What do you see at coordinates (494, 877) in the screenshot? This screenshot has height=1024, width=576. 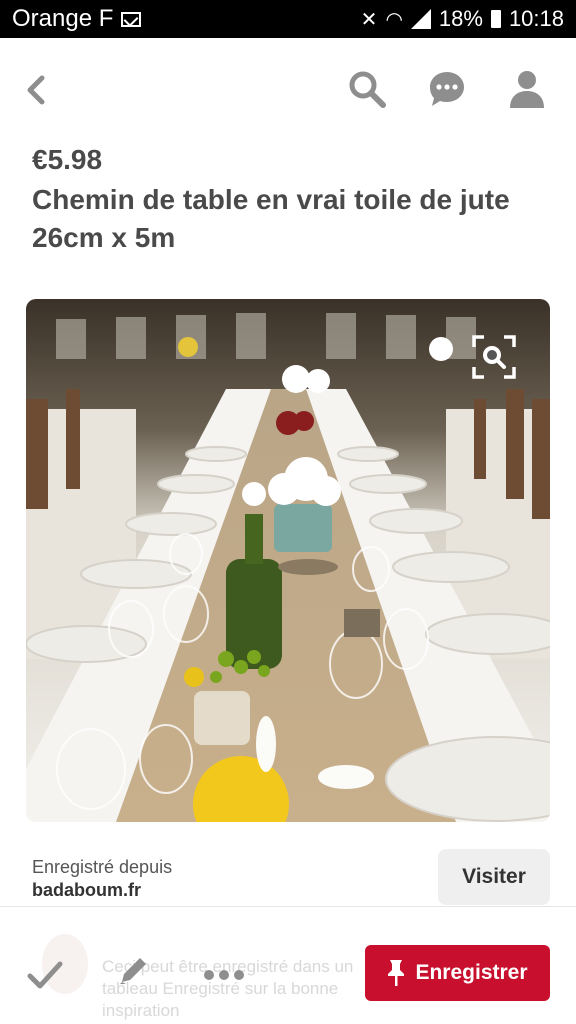 I see `visit-button: Visiter` at bounding box center [494, 877].